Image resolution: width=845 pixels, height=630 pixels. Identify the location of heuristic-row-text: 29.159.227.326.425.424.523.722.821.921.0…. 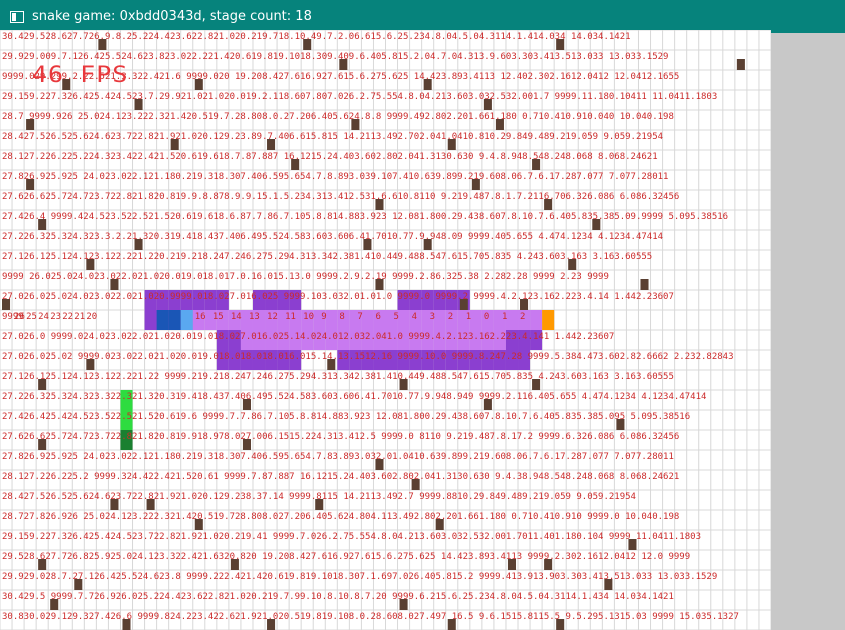
(351, 537).